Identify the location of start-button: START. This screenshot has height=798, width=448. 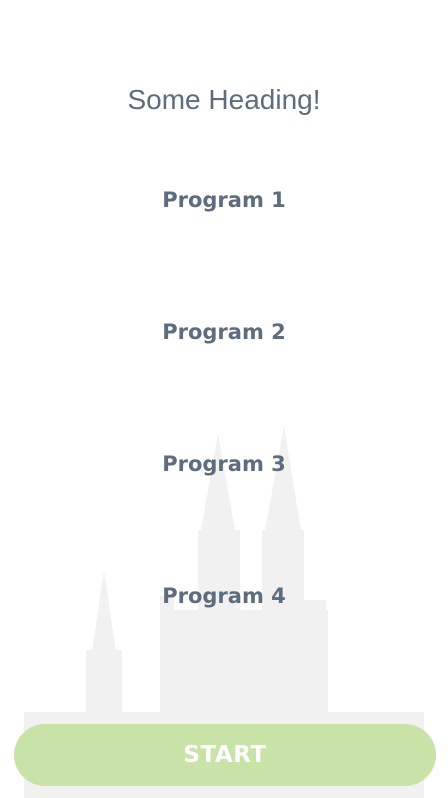
(225, 755).